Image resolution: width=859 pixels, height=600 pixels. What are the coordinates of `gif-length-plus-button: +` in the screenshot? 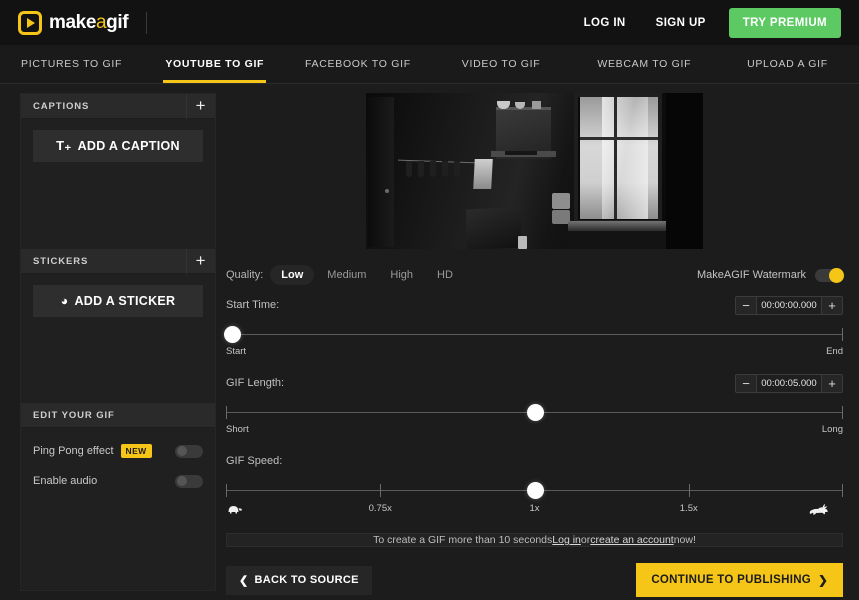 It's located at (832, 383).